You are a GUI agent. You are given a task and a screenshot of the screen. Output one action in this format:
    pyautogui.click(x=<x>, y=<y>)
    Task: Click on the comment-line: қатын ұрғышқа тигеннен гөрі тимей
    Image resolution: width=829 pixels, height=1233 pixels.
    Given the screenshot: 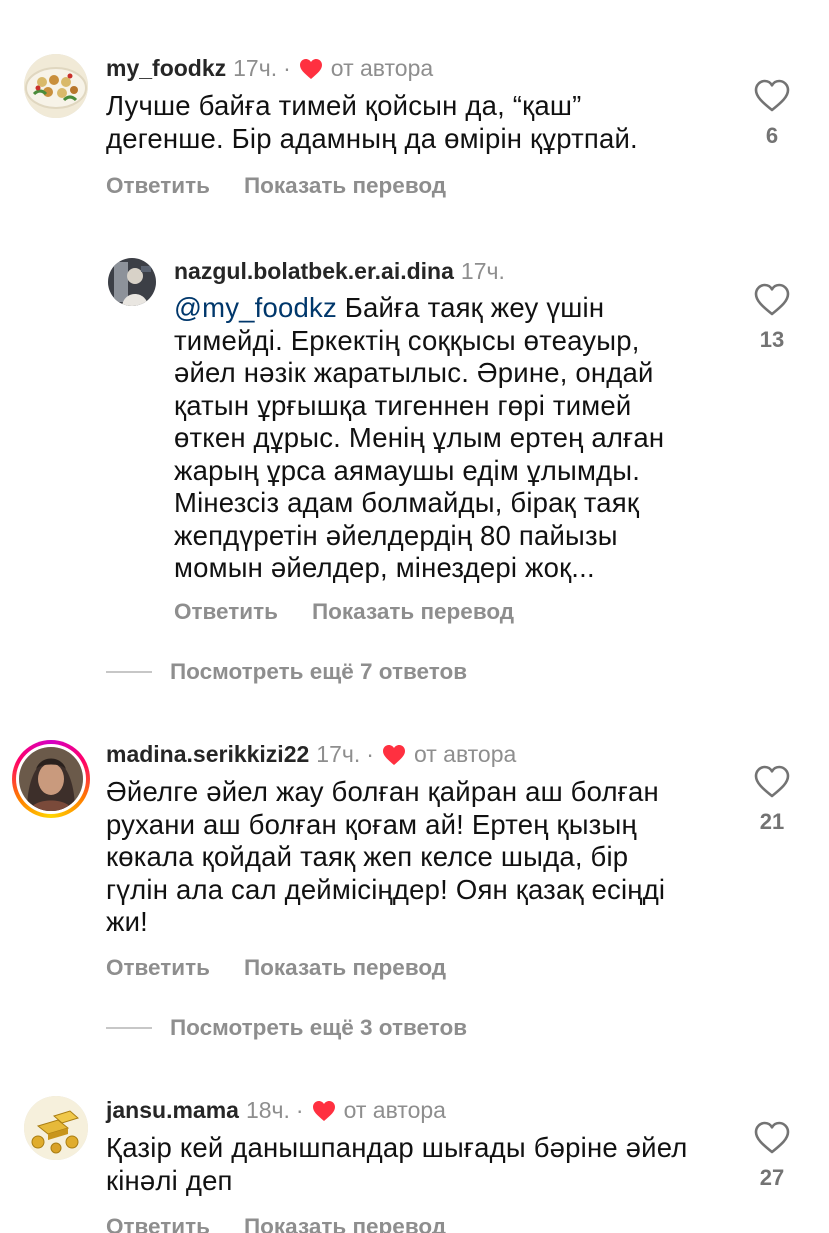 What is the action you would take?
    pyautogui.click(x=403, y=405)
    